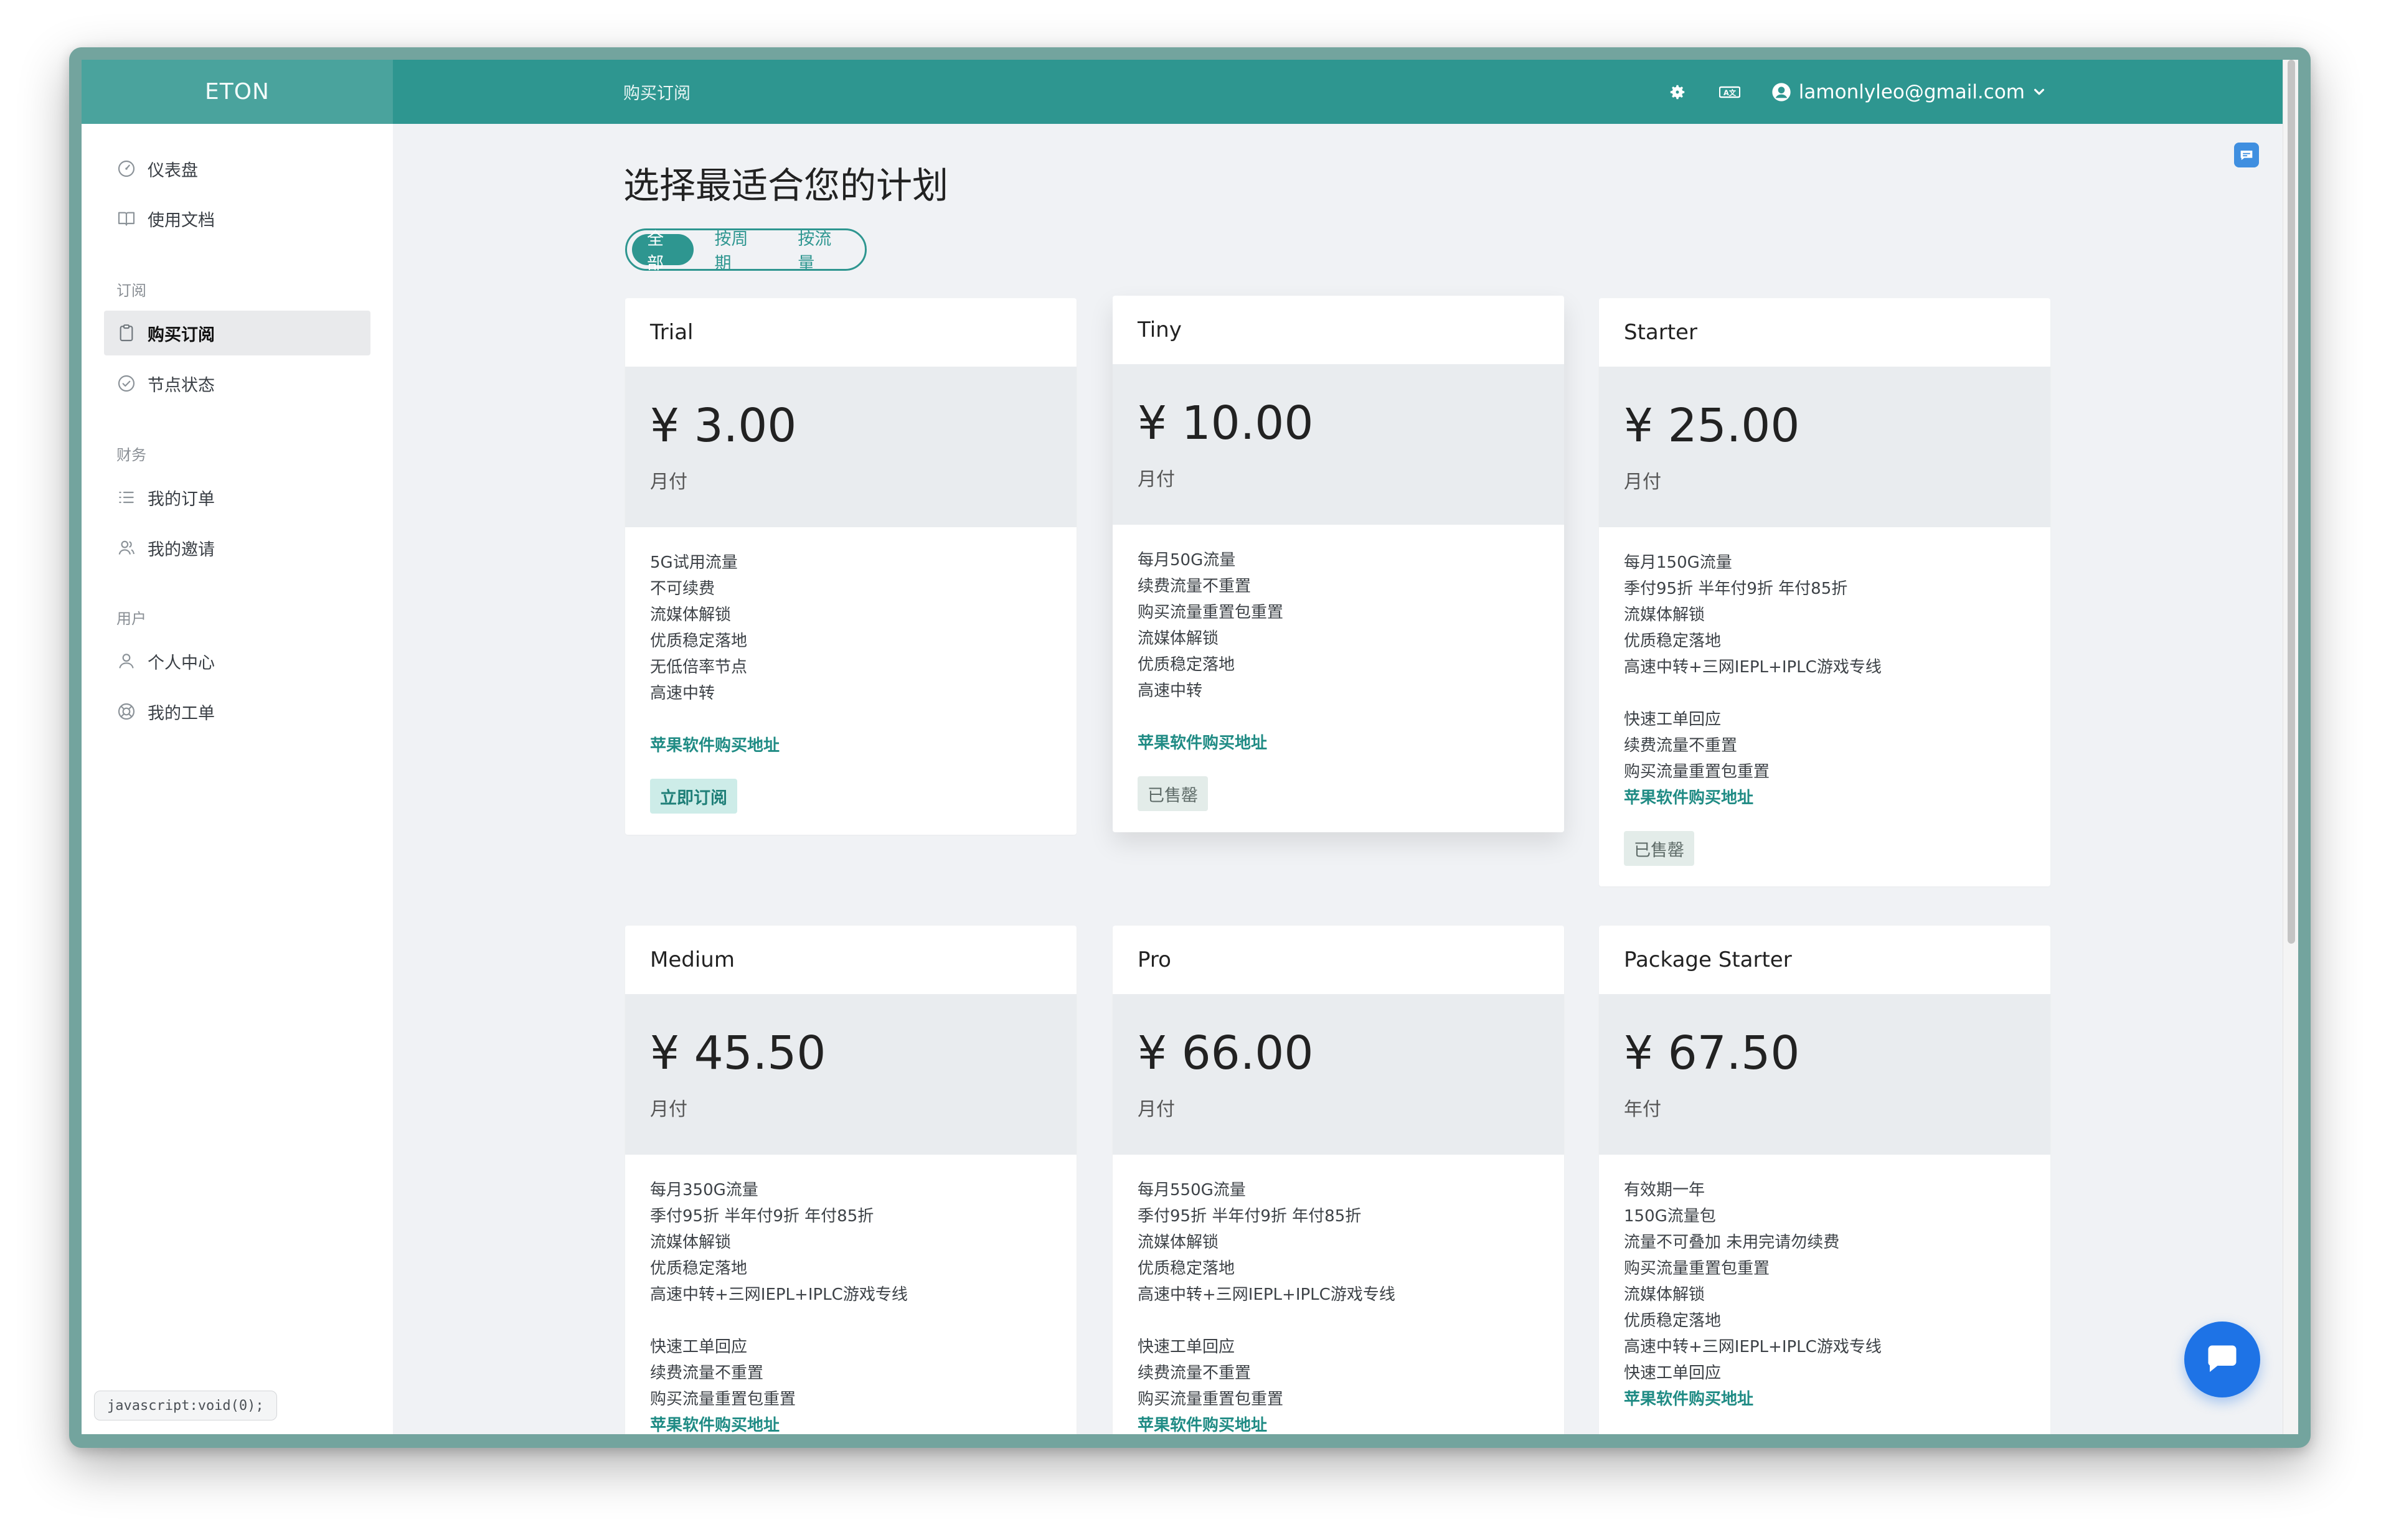  What do you see at coordinates (1678, 562) in the screenshot?
I see `plan-feature: 每月150G流量` at bounding box center [1678, 562].